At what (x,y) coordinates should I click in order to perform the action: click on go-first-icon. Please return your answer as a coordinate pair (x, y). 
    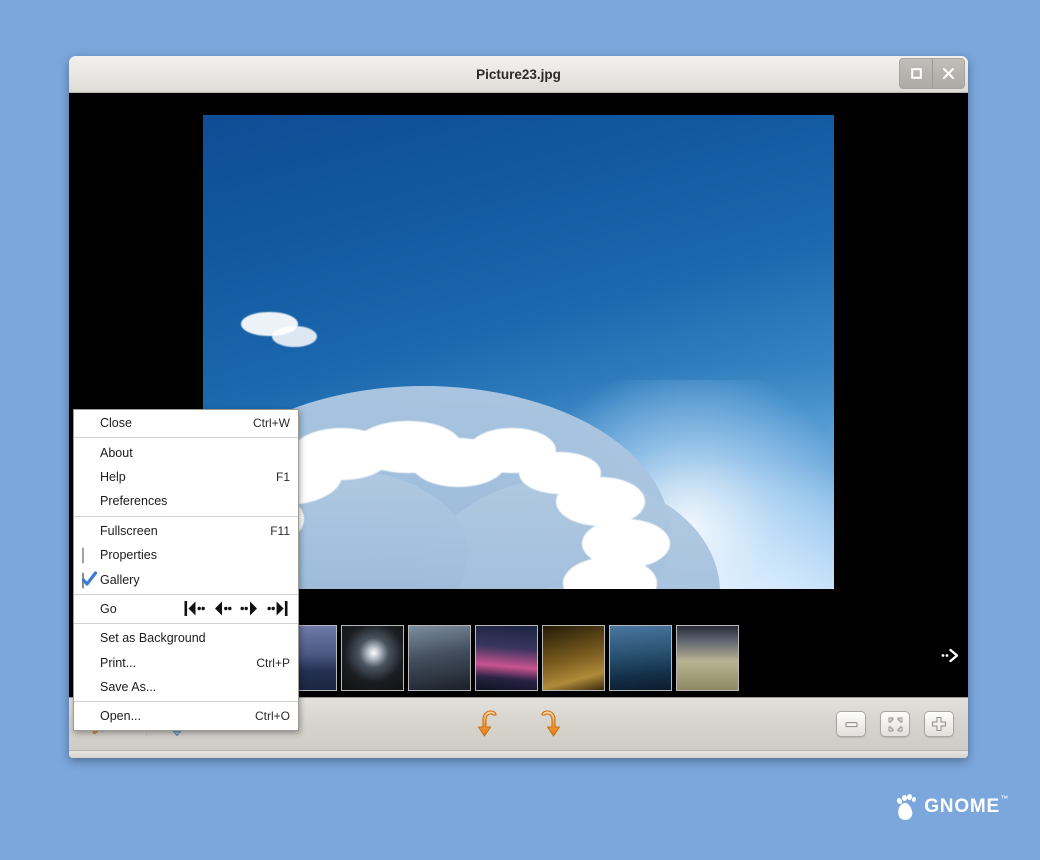
    Looking at the image, I should click on (194, 609).